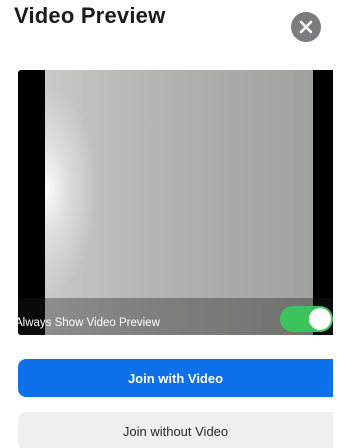  Describe the element at coordinates (306, 319) in the screenshot. I see `always-show-preview-toggle` at that location.